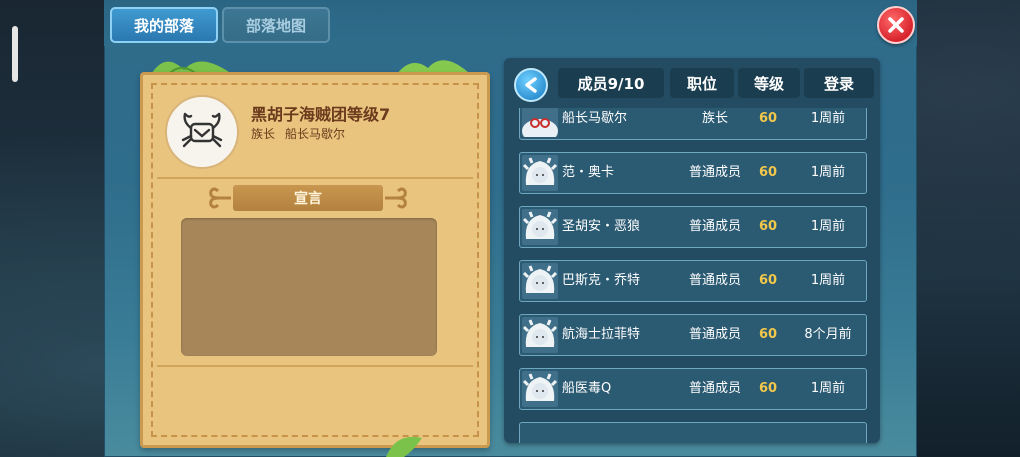 Image resolution: width=1020 pixels, height=457 pixels. I want to click on crab-emblem-icon, so click(202, 130).